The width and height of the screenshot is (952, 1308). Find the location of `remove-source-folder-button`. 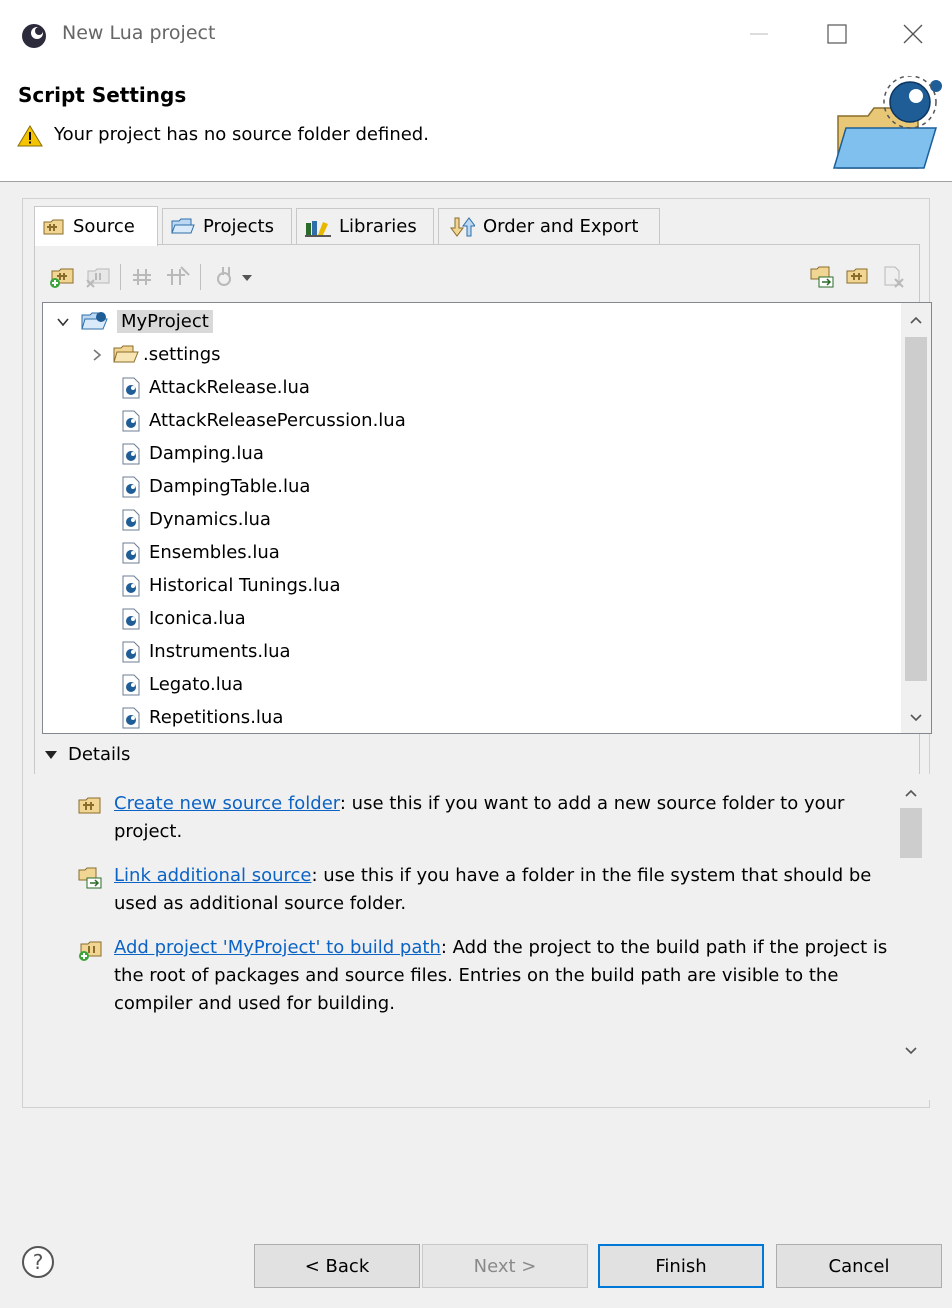

remove-source-folder-button is located at coordinates (98, 277).